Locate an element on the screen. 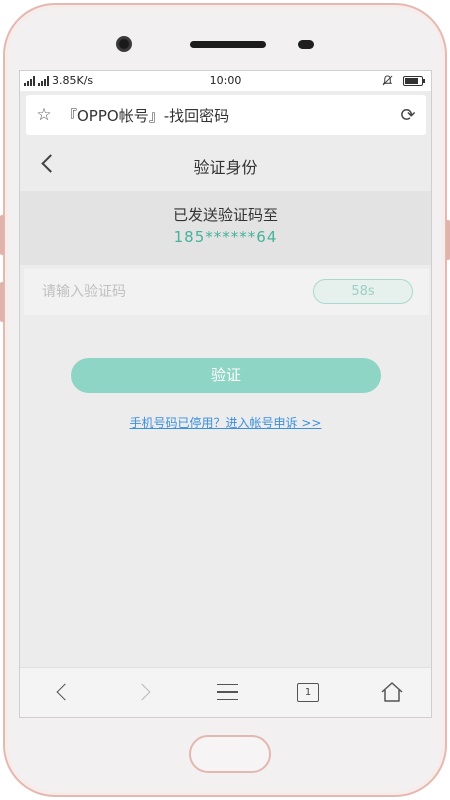 The image size is (450, 800). masked-phone-number: 185******64 is located at coordinates (225, 237).